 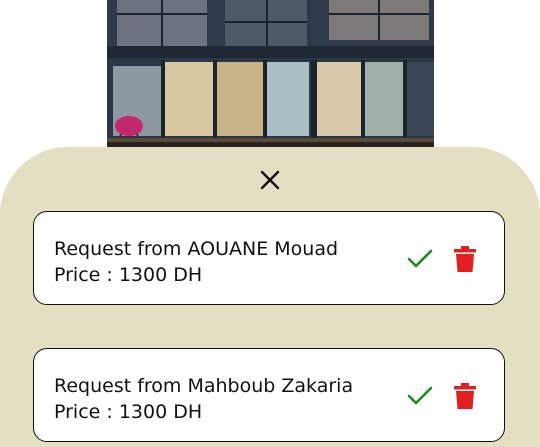 I want to click on request-title: Request from Mahboub Zakaria, so click(x=204, y=386).